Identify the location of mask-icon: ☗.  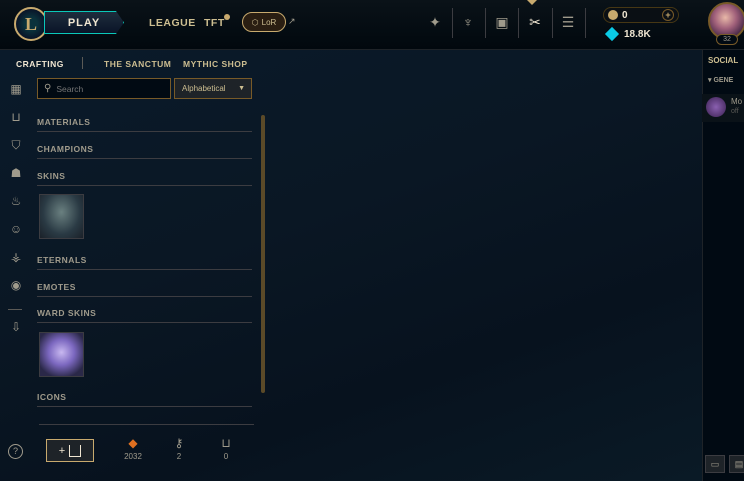
(16, 173).